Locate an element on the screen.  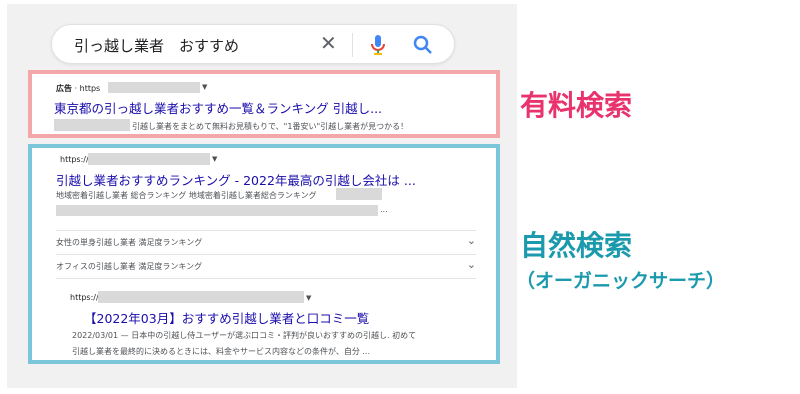
organic-search-sublabel: （オーガニックサーチ） is located at coordinates (621, 281).